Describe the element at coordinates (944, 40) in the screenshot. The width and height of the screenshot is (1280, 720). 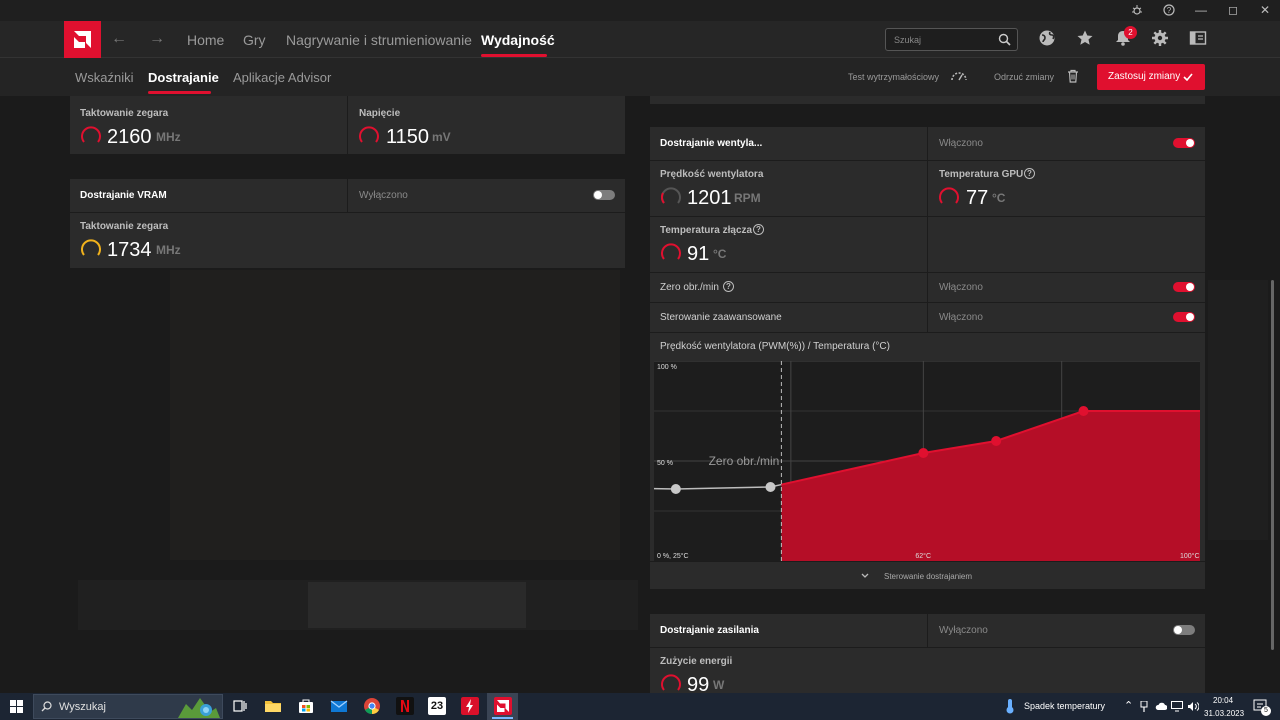
I see `search-input` at that location.